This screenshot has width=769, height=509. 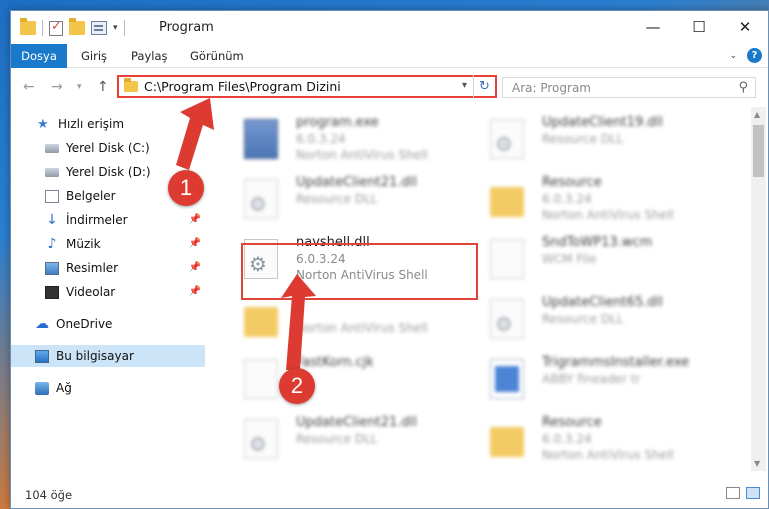 I want to click on file-item: ⚙ UpdateClient19.dll Resource DLL, so click(x=592, y=140).